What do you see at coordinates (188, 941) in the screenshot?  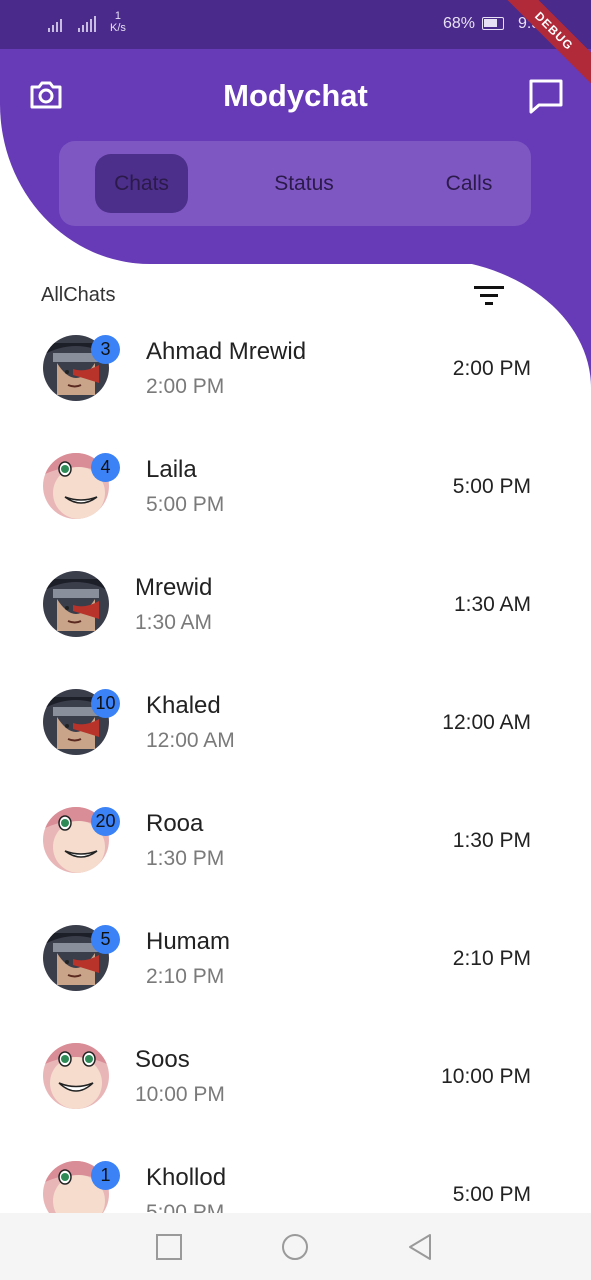 I see `chat-name: Humam` at bounding box center [188, 941].